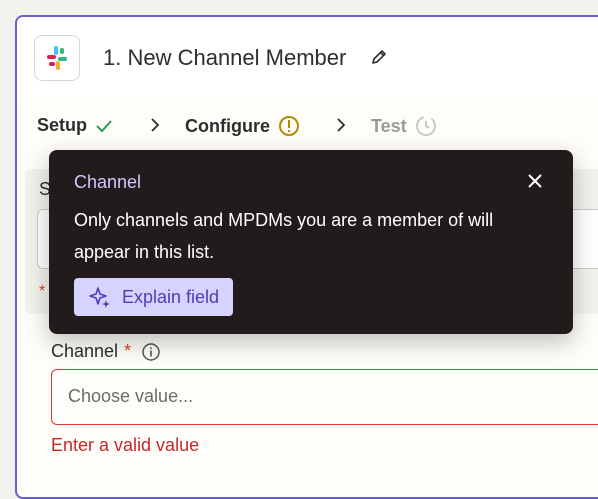  Describe the element at coordinates (85, 351) in the screenshot. I see `channel-label-text: Channel` at that location.